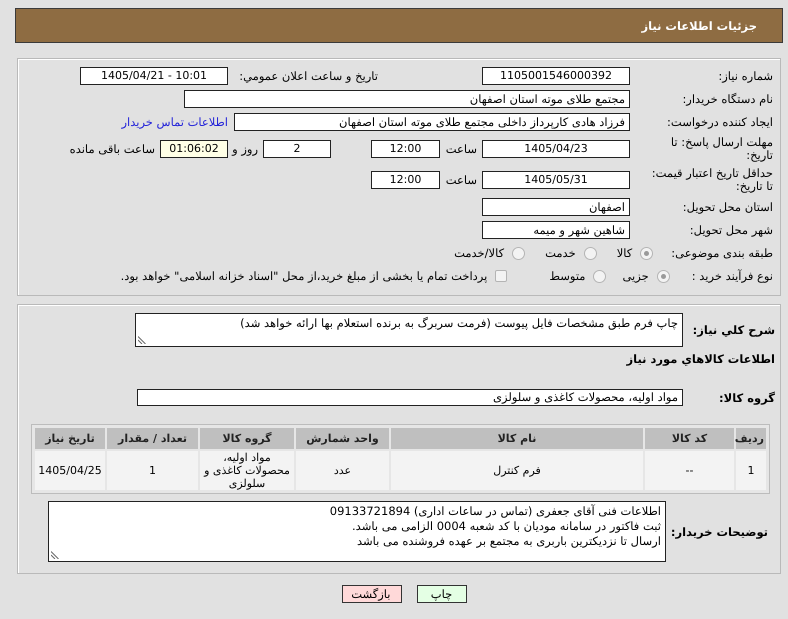  I want to click on print-button: چاپ, so click(441, 594).